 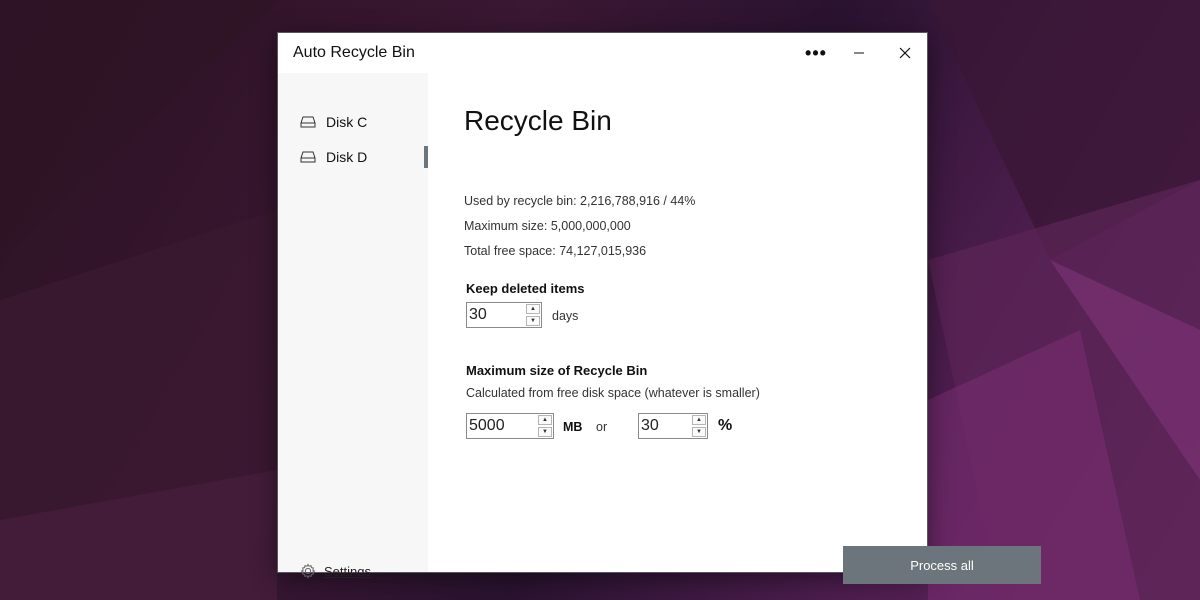 I want to click on sidebar-item-disk-d: Disk D, so click(x=353, y=157).